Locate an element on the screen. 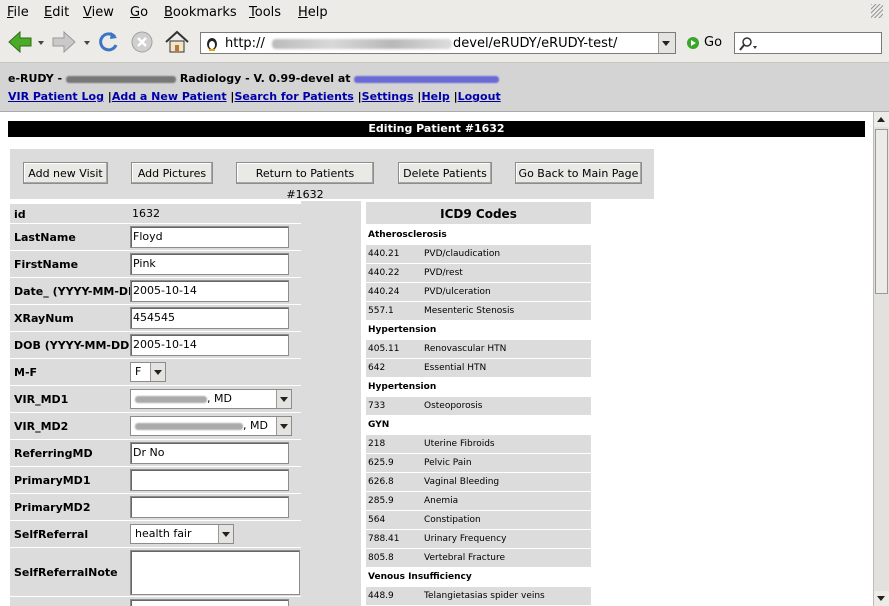 This screenshot has height=606, width=889. reload-icon is located at coordinates (108, 42).